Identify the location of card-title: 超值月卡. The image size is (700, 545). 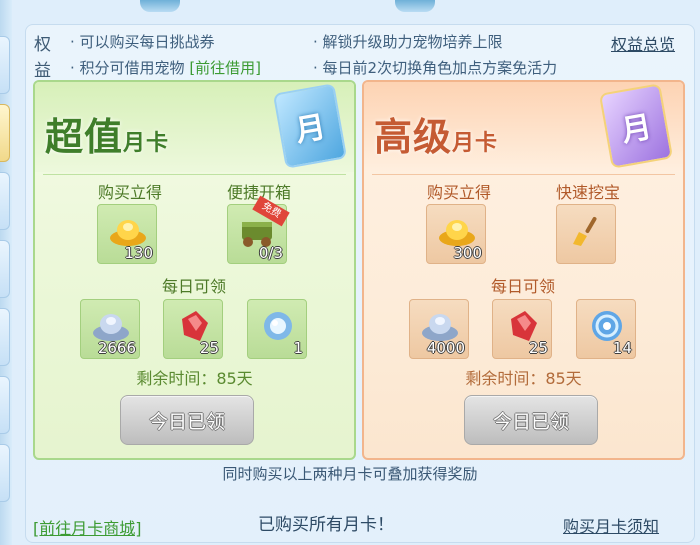
(107, 133).